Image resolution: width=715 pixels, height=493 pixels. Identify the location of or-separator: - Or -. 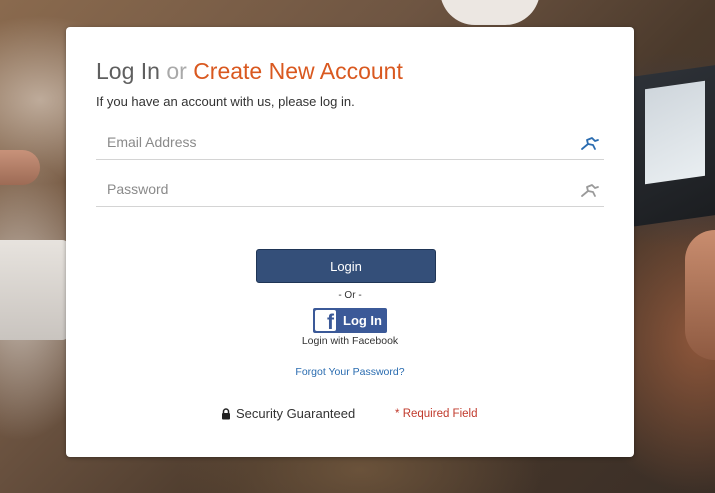
(350, 295).